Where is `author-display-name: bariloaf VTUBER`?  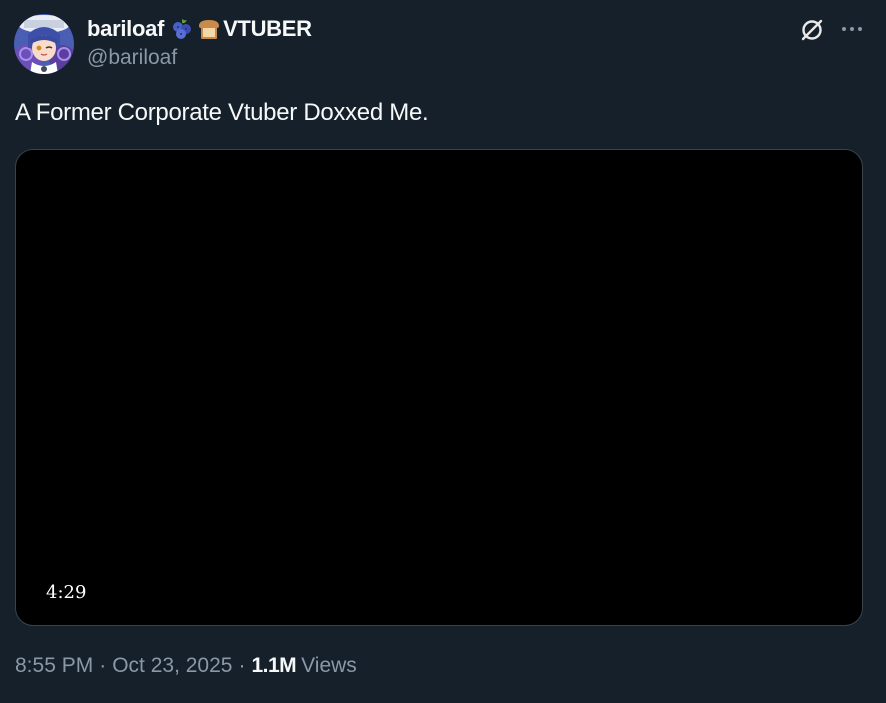 author-display-name: bariloaf VTUBER is located at coordinates (199, 29).